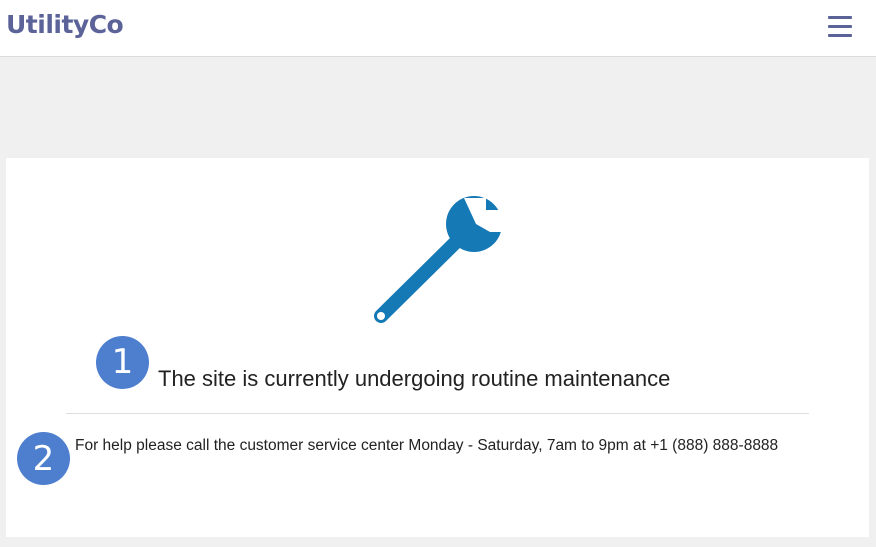 The height and width of the screenshot is (547, 876). What do you see at coordinates (43, 458) in the screenshot?
I see `annotation-marker-2: 2` at bounding box center [43, 458].